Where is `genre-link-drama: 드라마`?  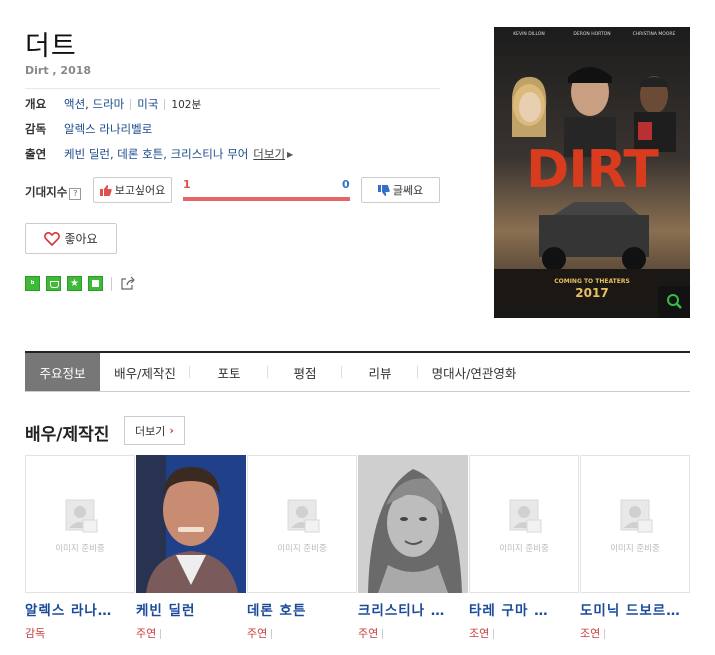
genre-link-drama: 드라마 is located at coordinates (108, 104).